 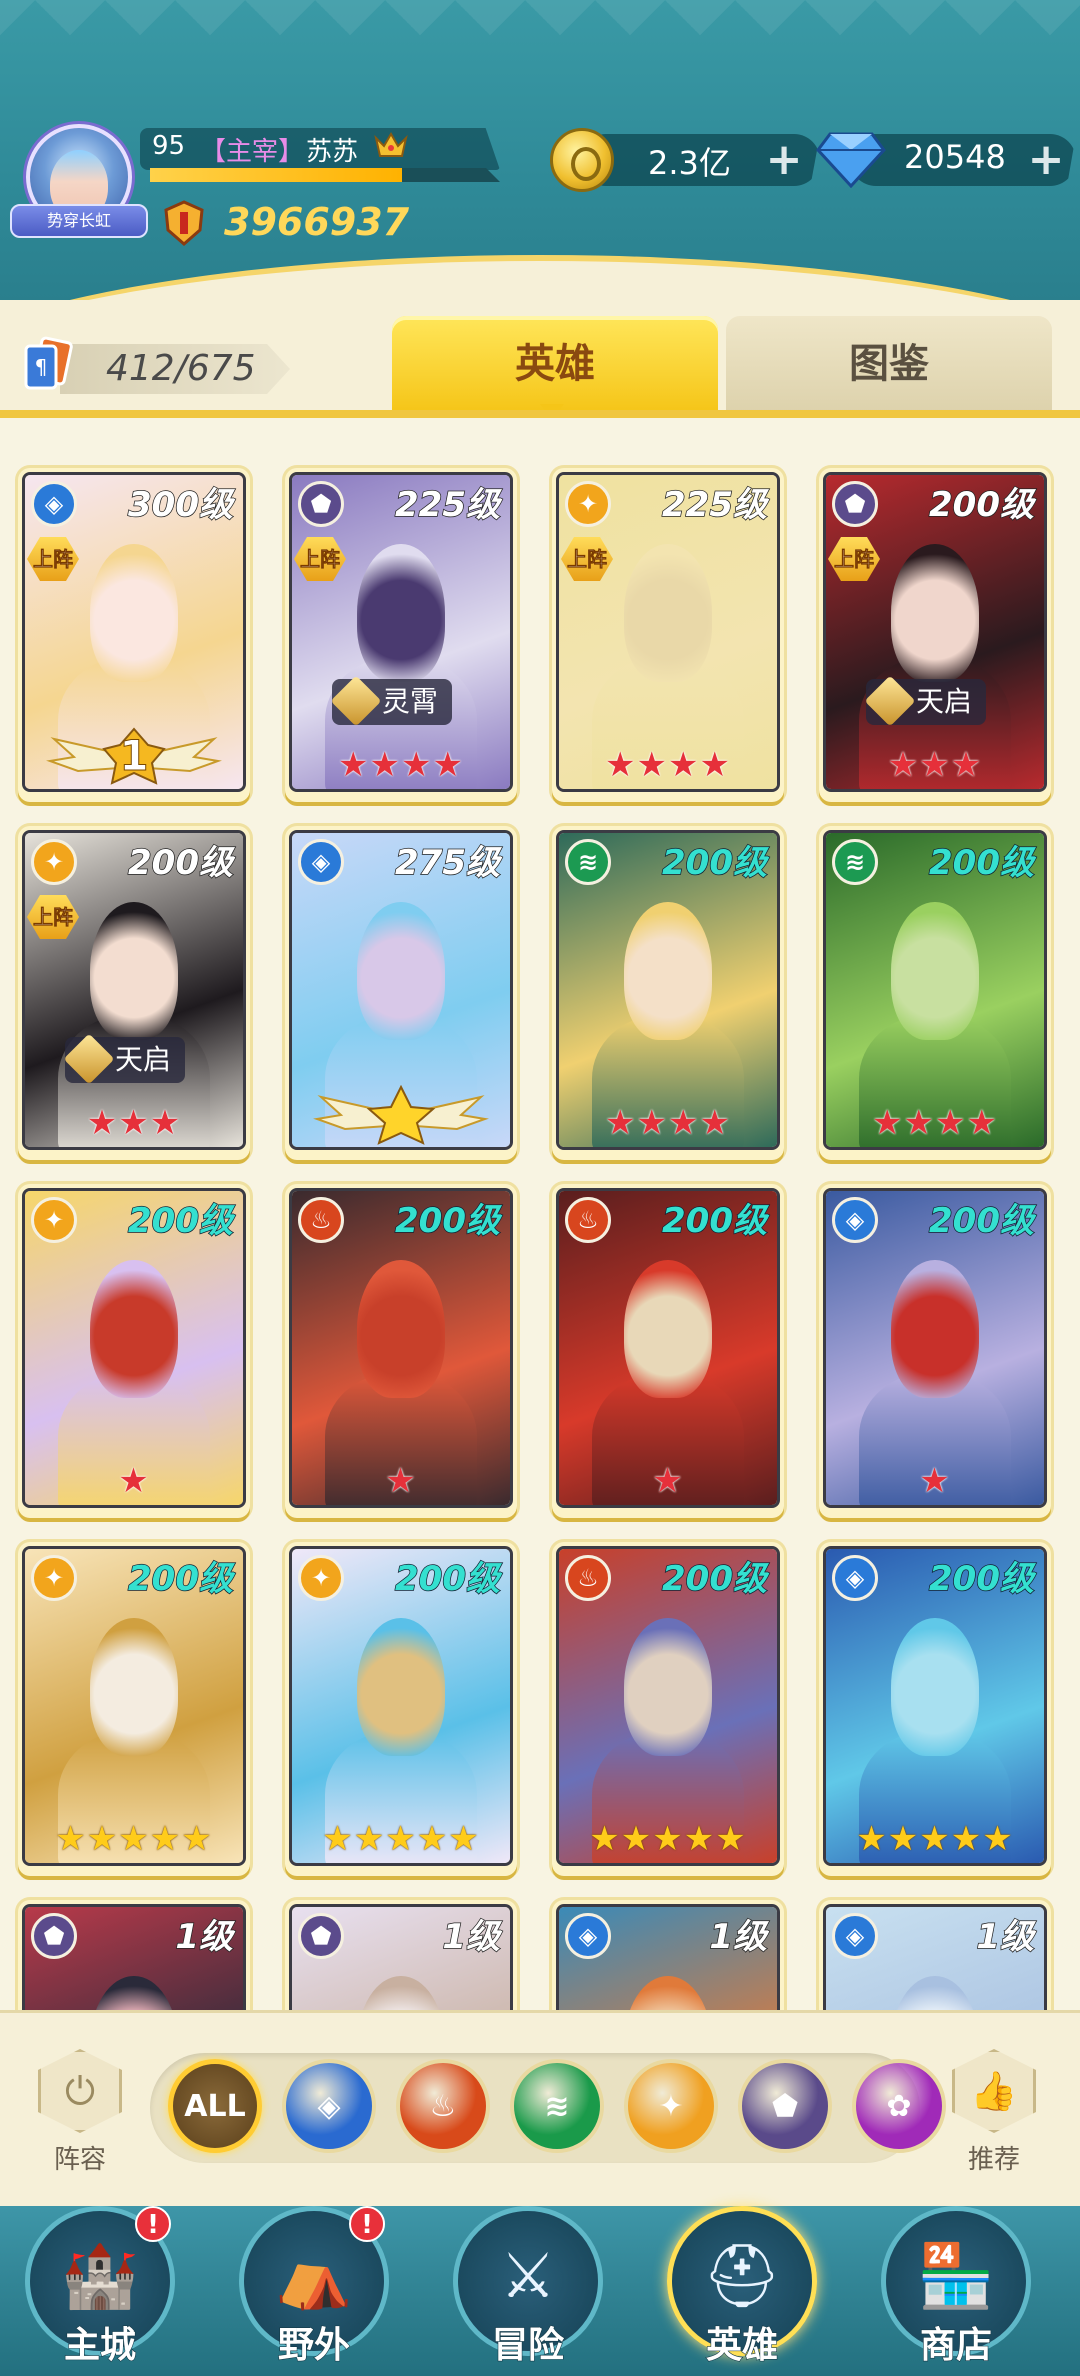 I want to click on hero-portrait: ◈ 200级 ★★★★★, so click(x=935, y=1706).